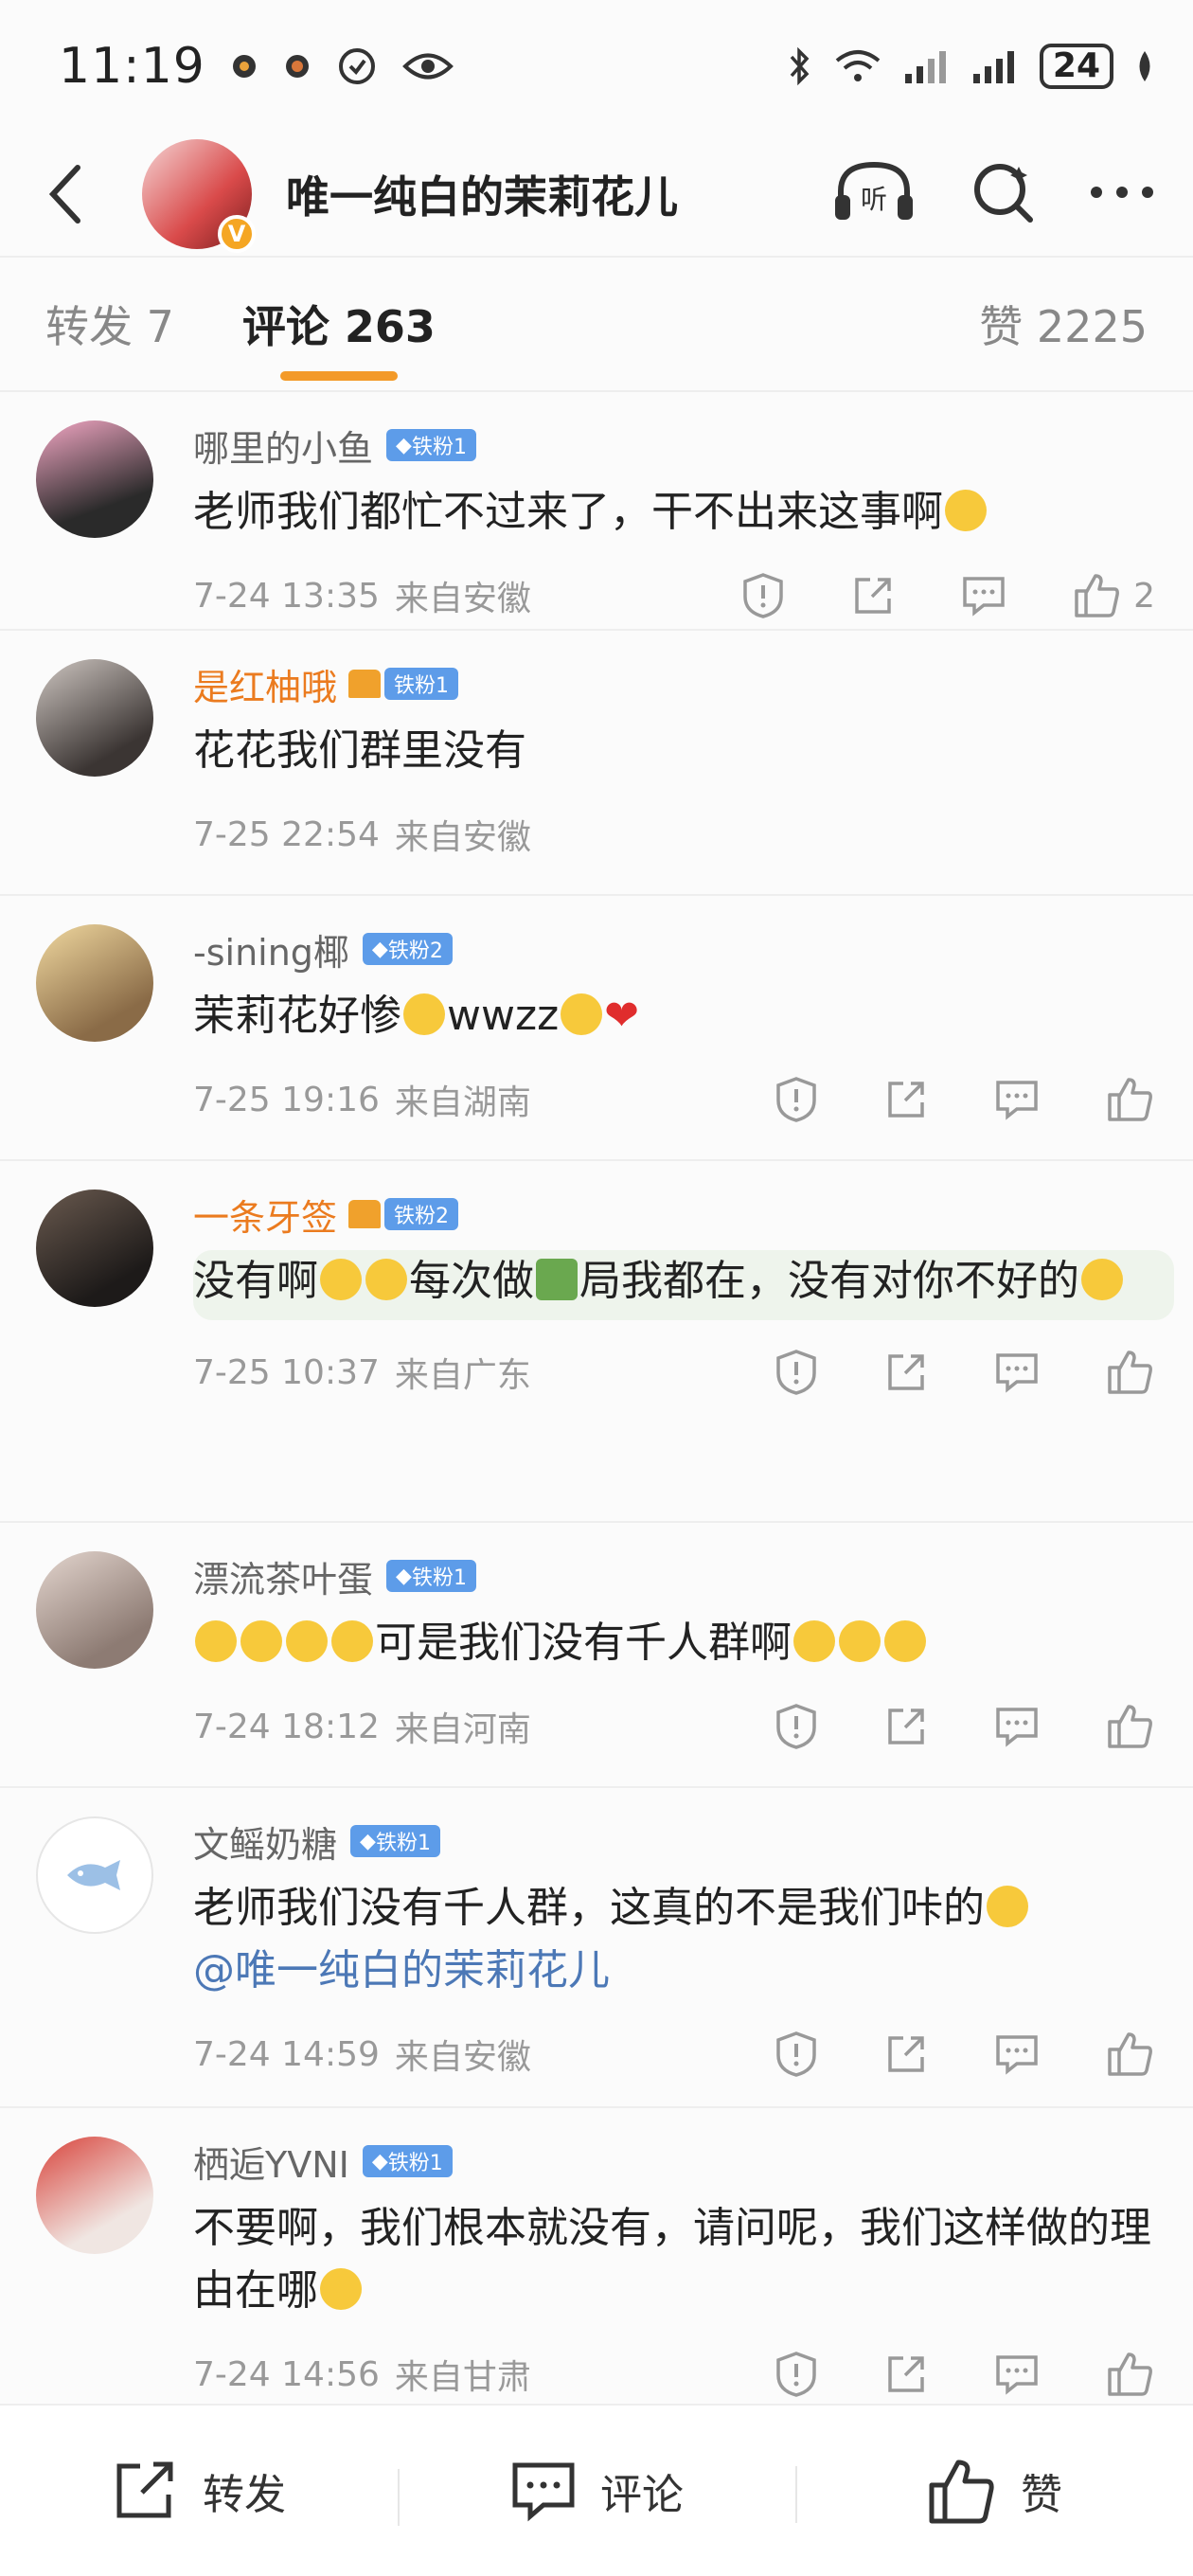 The image size is (1193, 2576). I want to click on comment-time: 7-24 13:35, so click(286, 596).